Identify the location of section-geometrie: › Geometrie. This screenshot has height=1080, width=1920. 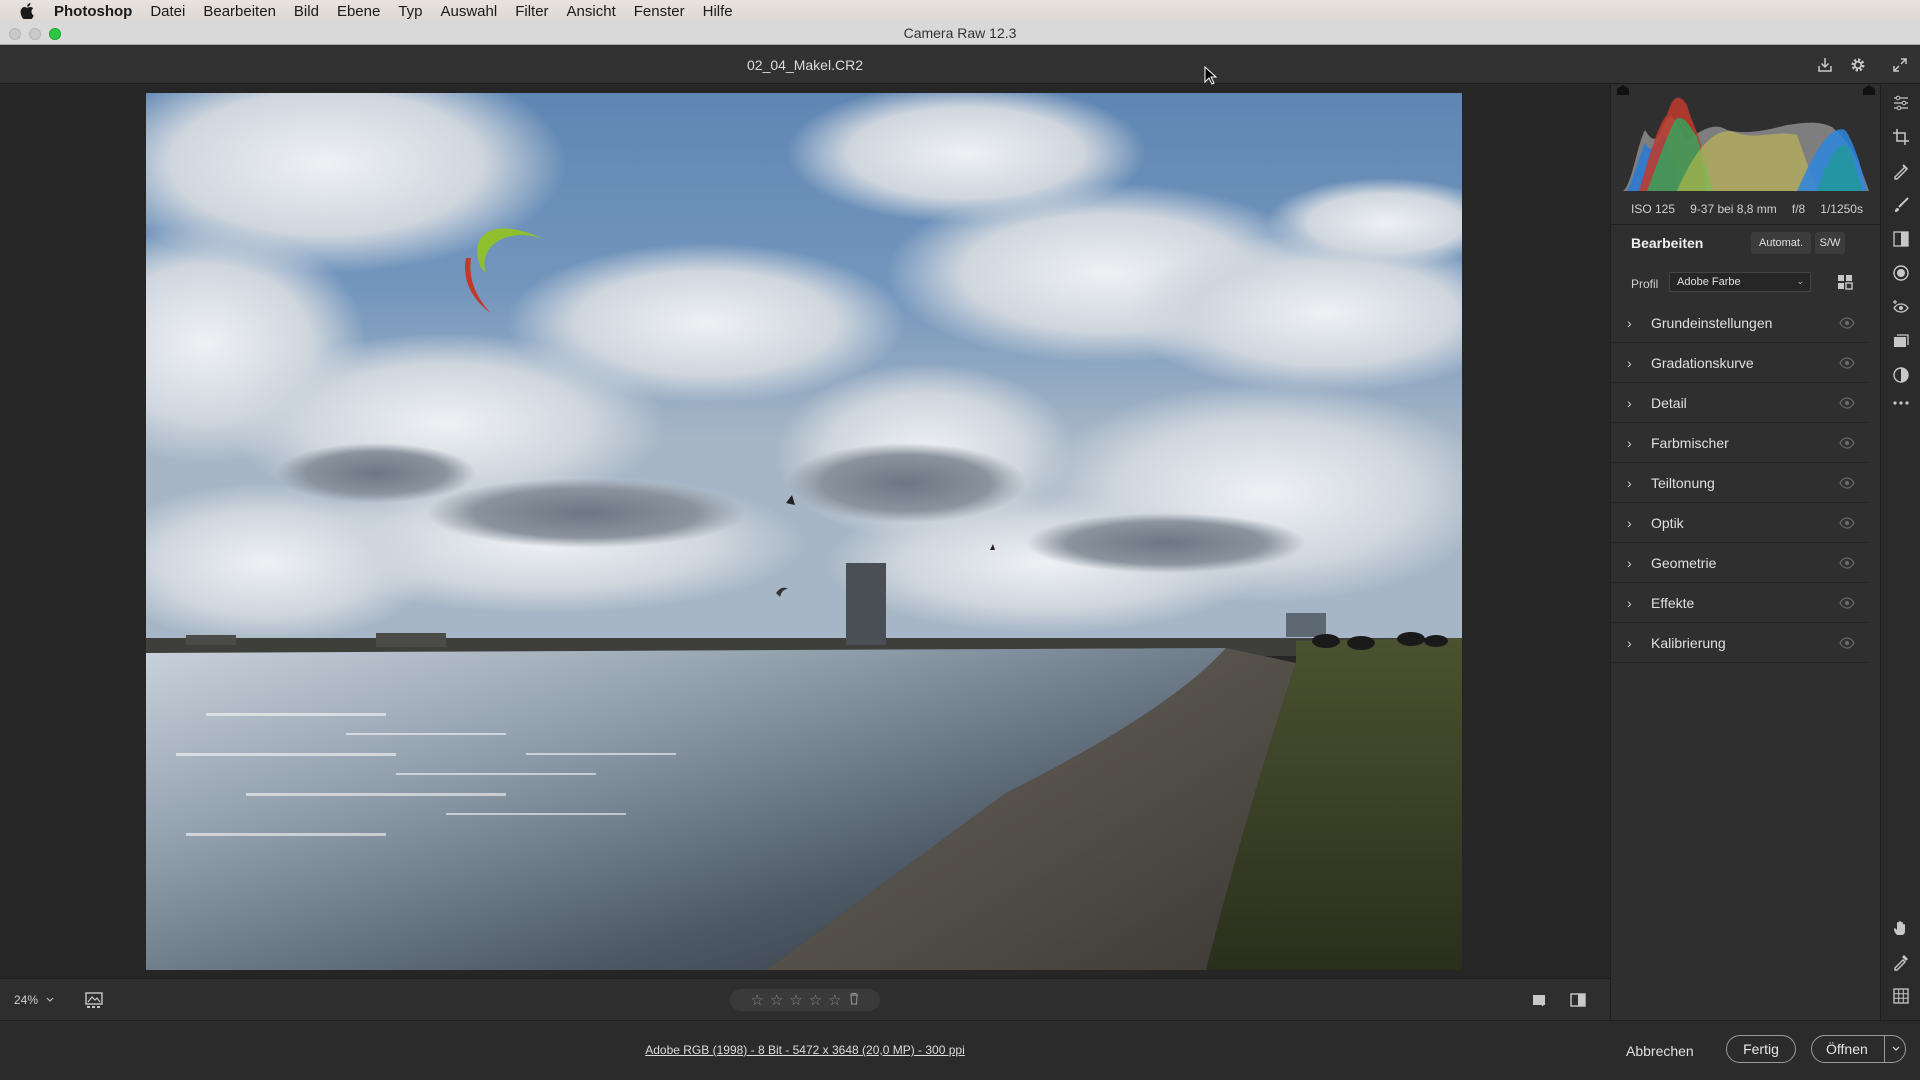
(1739, 563).